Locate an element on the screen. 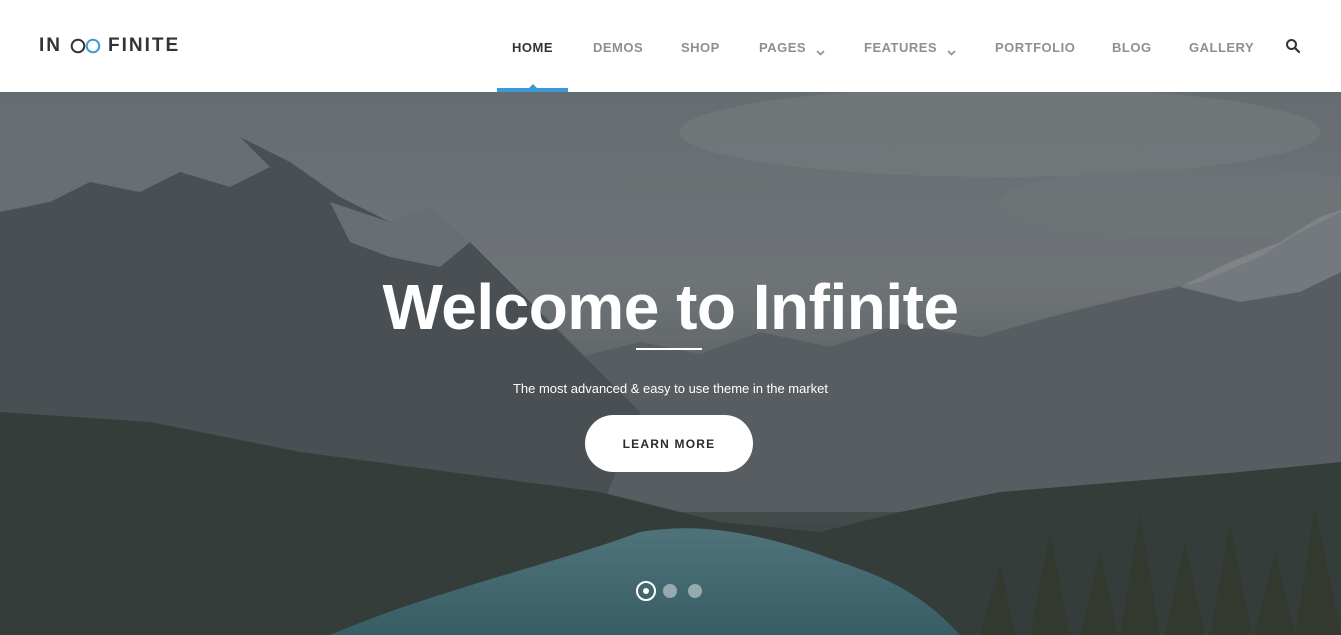 The height and width of the screenshot is (635, 1341). nav-item-pages: PAGES is located at coordinates (792, 47).